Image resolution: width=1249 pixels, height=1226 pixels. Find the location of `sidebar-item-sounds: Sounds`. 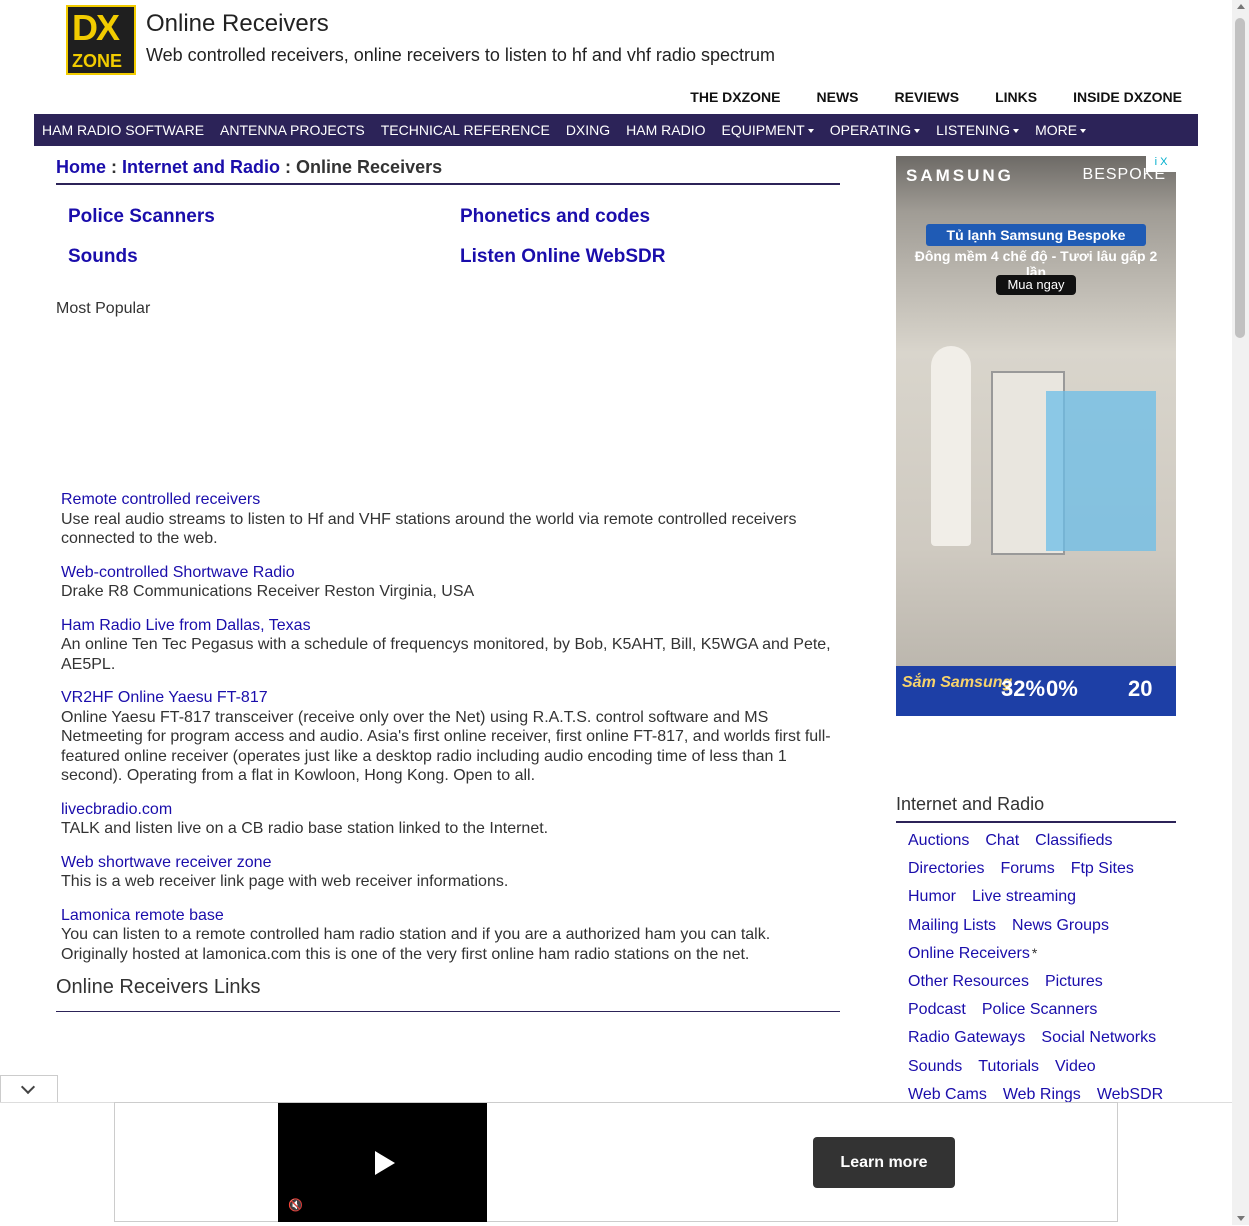

sidebar-item-sounds: Sounds is located at coordinates (935, 1066).